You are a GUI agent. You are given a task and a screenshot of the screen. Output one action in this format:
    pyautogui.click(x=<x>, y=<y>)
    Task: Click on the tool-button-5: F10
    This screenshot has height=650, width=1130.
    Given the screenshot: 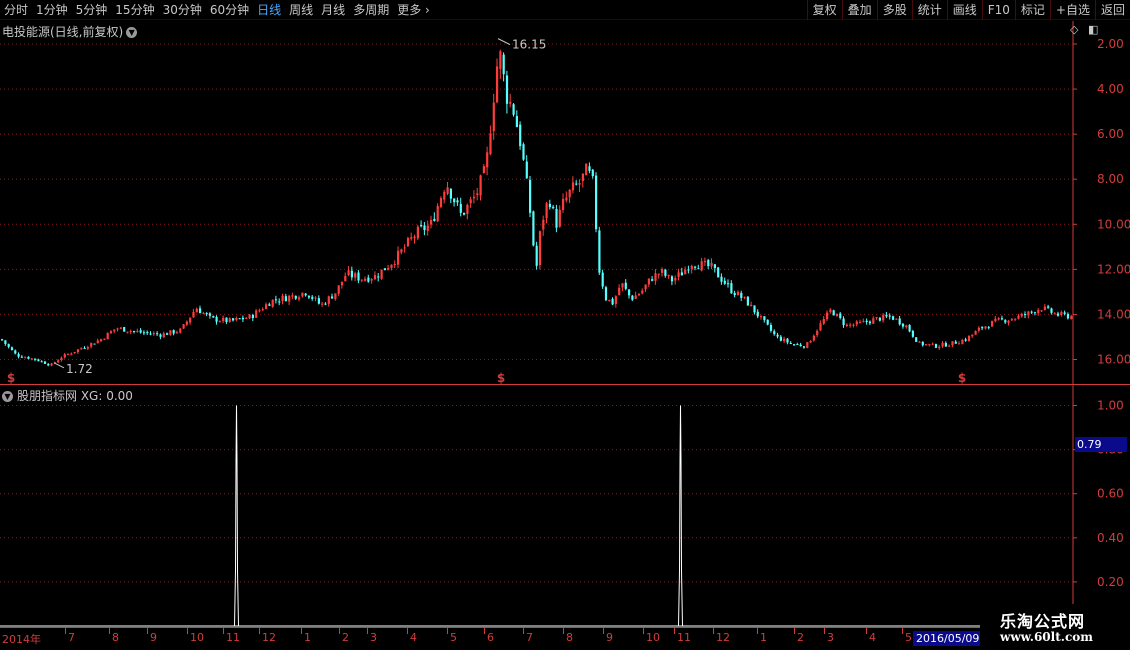 What is the action you would take?
    pyautogui.click(x=998, y=10)
    